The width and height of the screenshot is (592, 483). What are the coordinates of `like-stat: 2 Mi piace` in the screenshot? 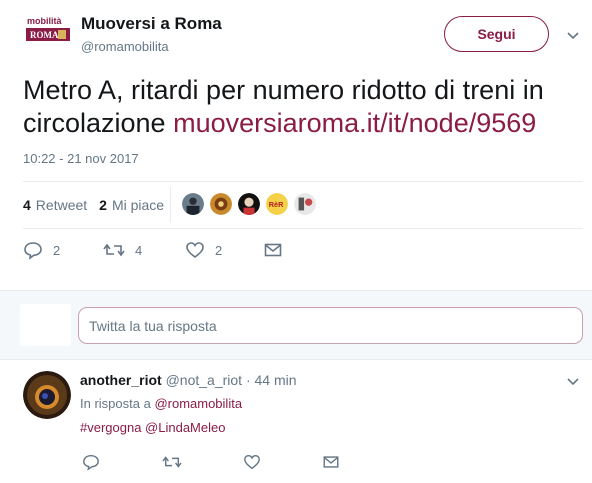 It's located at (131, 205).